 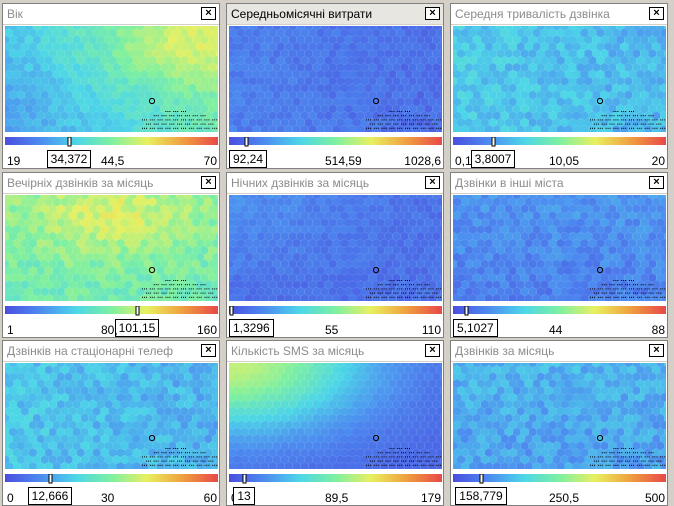 I want to click on panel-titlebar: Нічних дзвінків за місяць ×, so click(x=335, y=183).